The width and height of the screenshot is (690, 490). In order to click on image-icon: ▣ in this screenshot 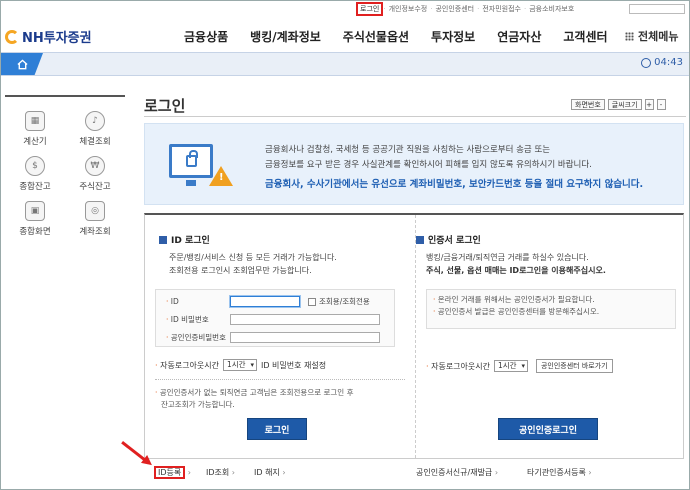, I will do `click(35, 211)`.